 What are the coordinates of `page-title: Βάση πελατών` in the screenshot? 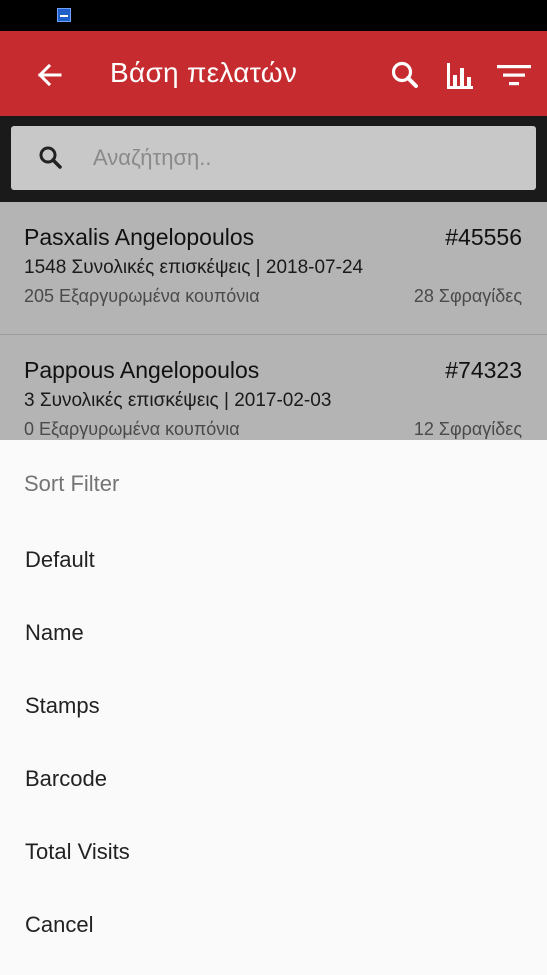 It's located at (204, 72).